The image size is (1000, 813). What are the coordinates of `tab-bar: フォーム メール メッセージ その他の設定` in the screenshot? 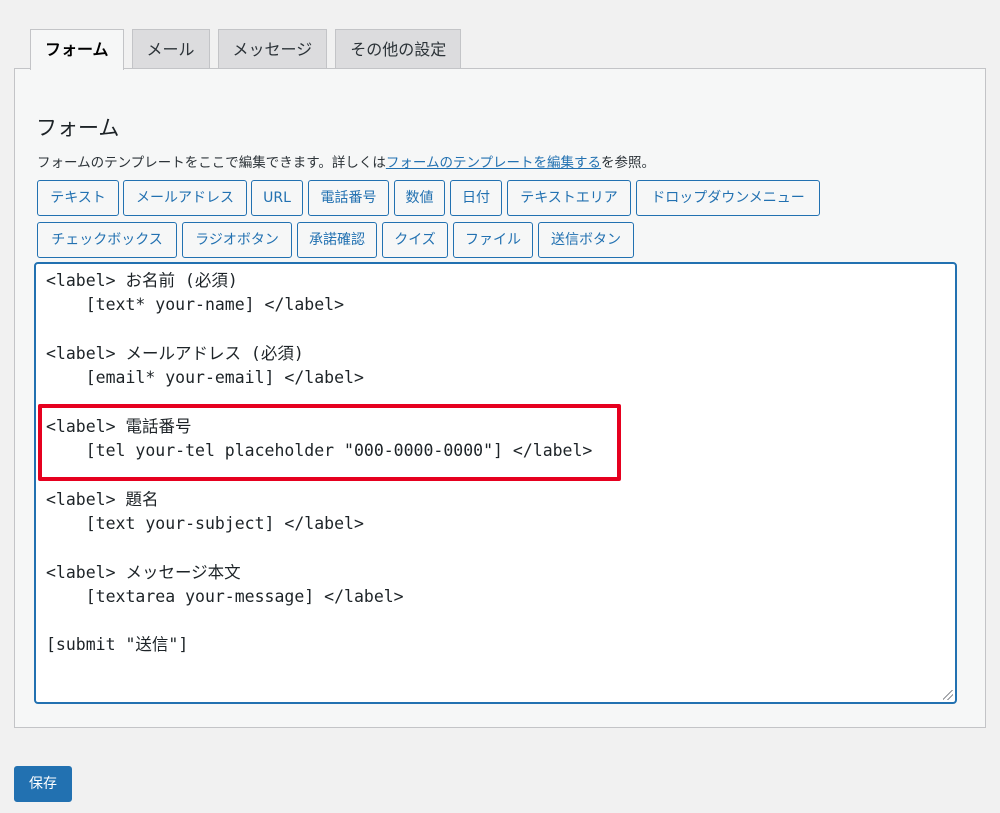 It's located at (246, 49).